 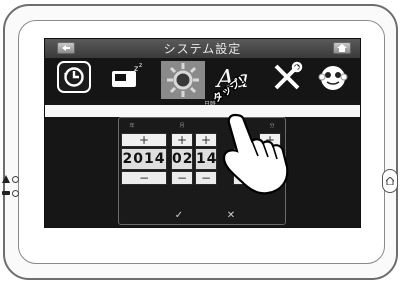 What do you see at coordinates (179, 215) in the screenshot?
I see `ok-button: ✓` at bounding box center [179, 215].